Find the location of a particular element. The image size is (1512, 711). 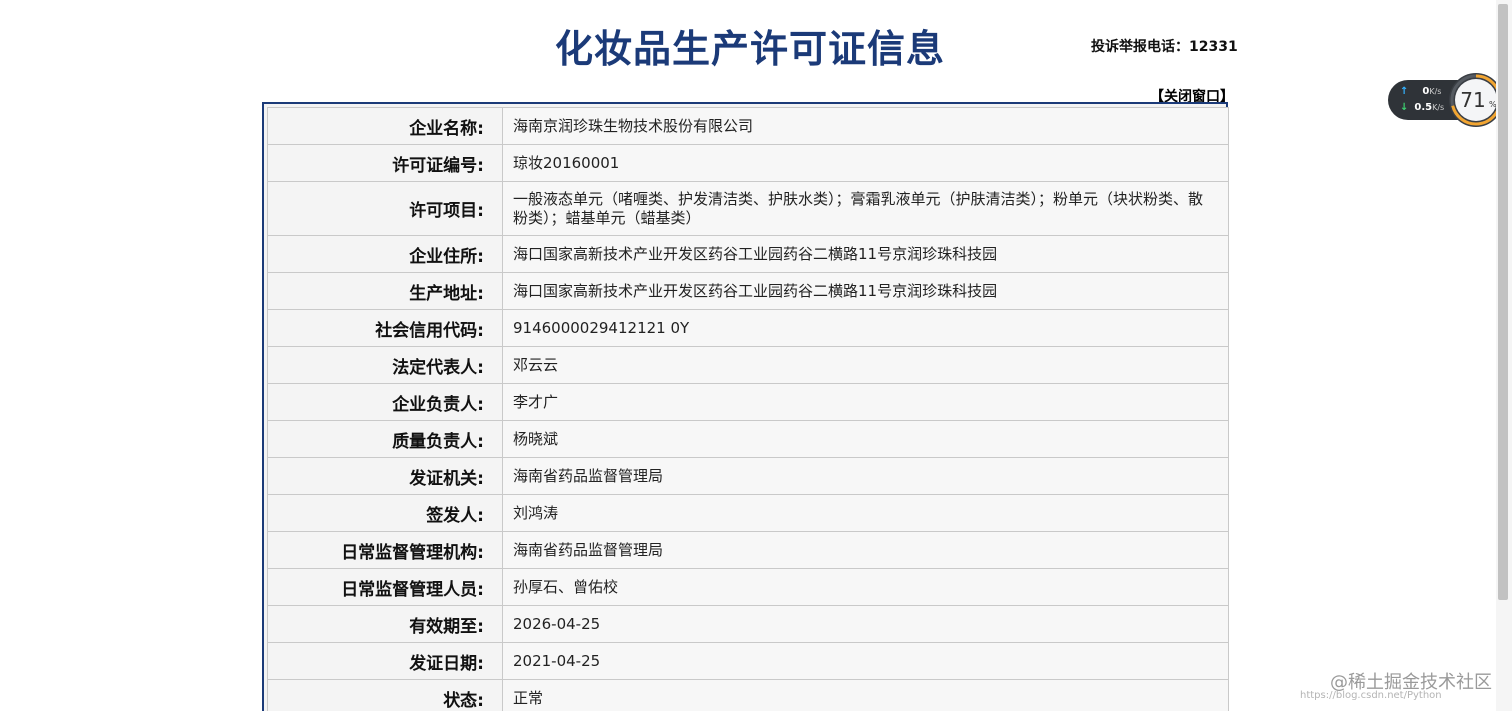

table-row: 日常监督管理人员: 孙厚石、曾佑校 is located at coordinates (748, 587).